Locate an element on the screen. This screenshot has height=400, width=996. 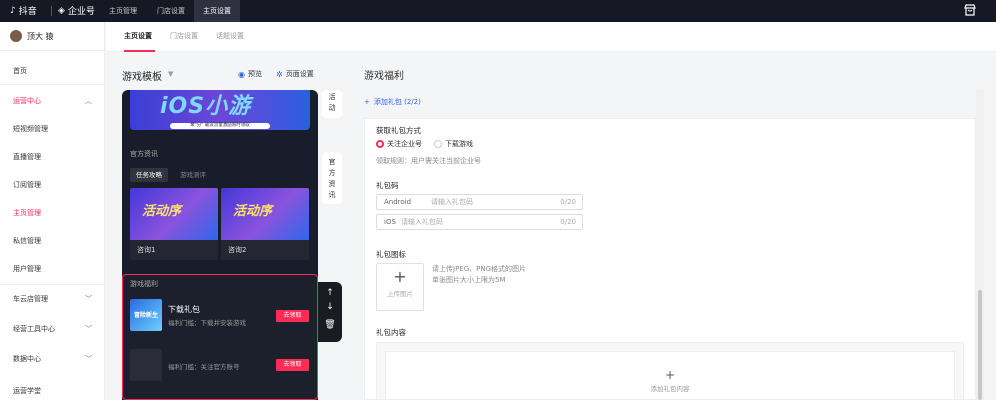
add-gift-button: + 添加礼包 (2/2) is located at coordinates (392, 102).